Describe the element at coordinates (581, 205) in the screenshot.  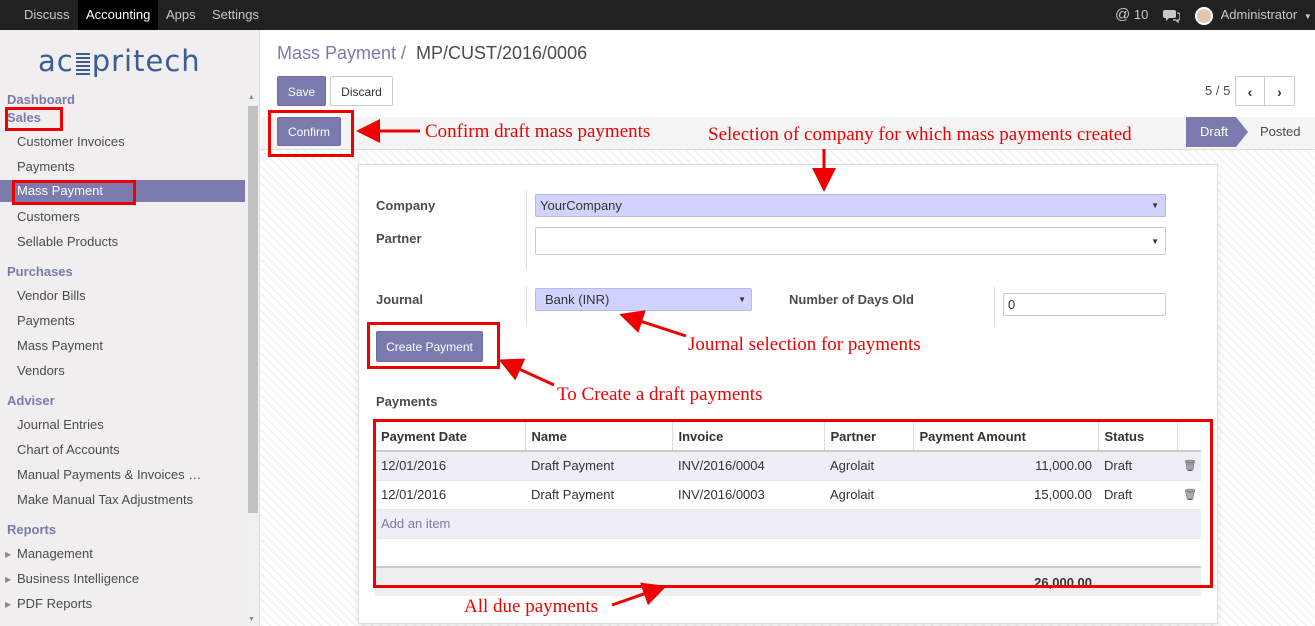
I see `company-value: YourCompany` at that location.